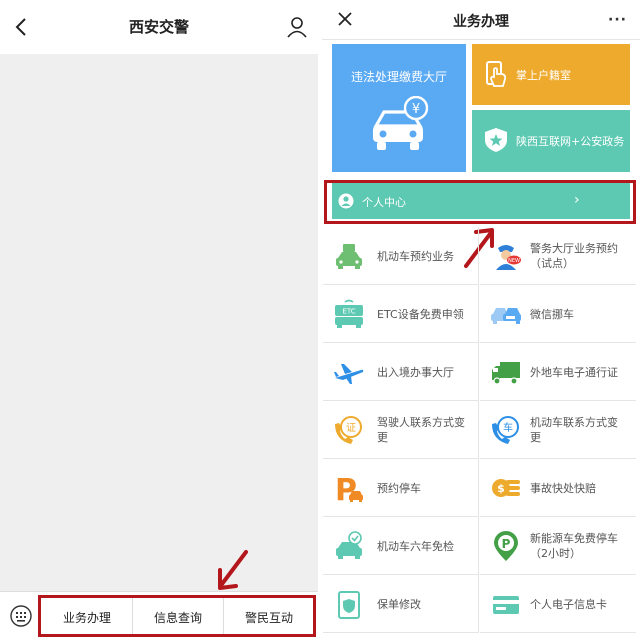 Image resolution: width=640 pixels, height=641 pixels. What do you see at coordinates (349, 545) in the screenshot?
I see `car-exempt-icon` at bounding box center [349, 545].